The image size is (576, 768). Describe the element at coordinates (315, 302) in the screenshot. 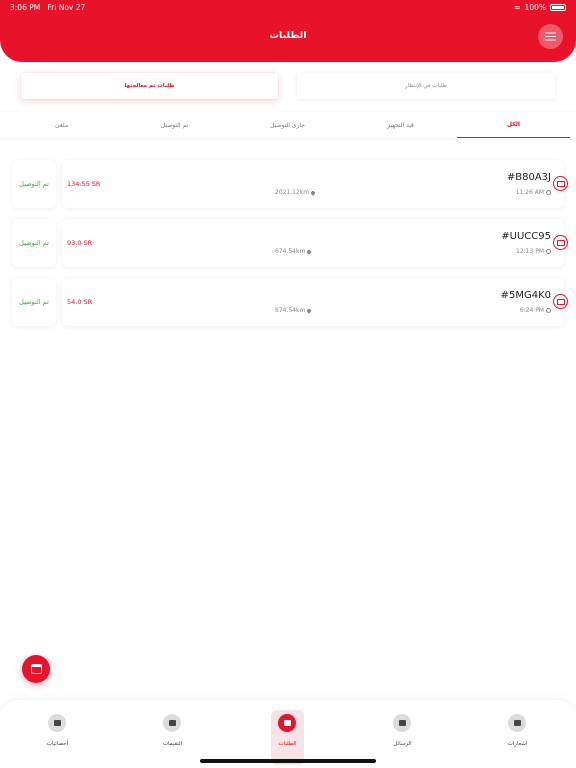

I see `order-details: 54.0 SR 674.54km #5MG4K0 6:24 PM` at that location.